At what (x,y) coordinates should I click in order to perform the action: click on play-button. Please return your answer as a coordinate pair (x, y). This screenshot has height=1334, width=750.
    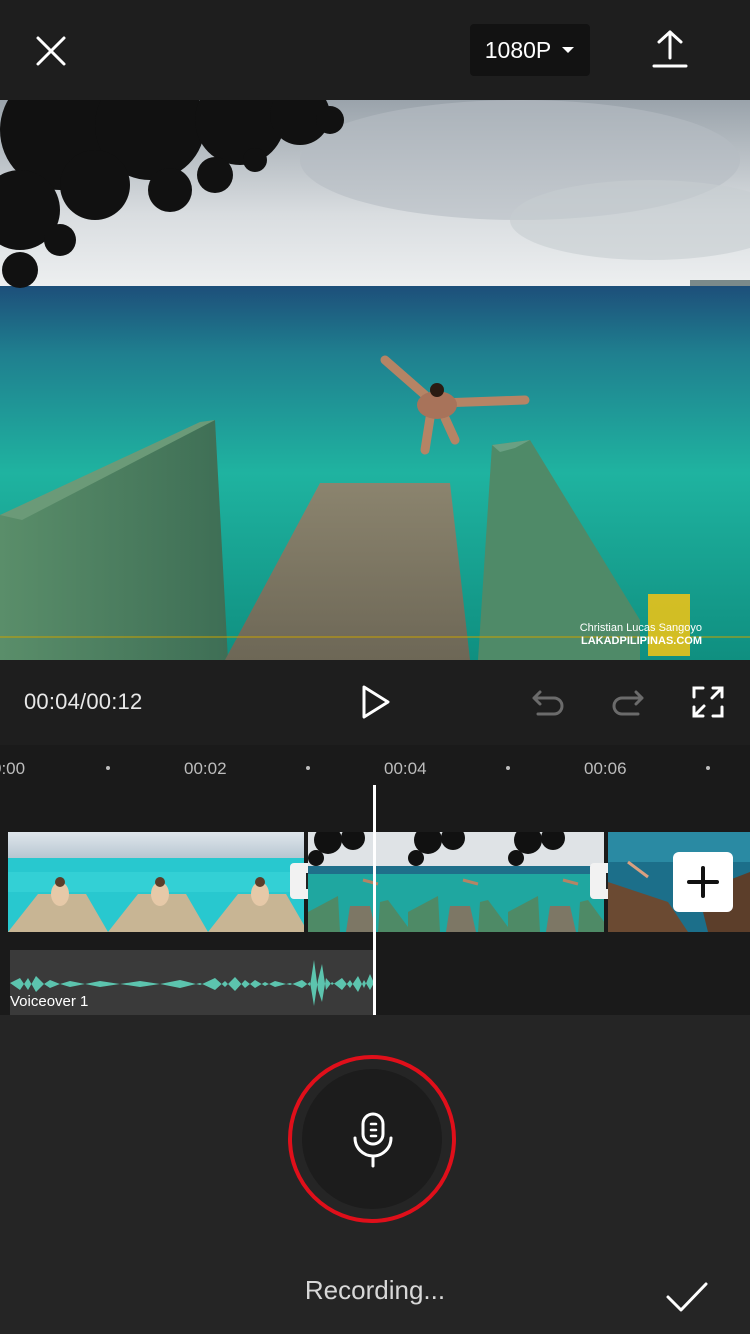
    Looking at the image, I should click on (376, 702).